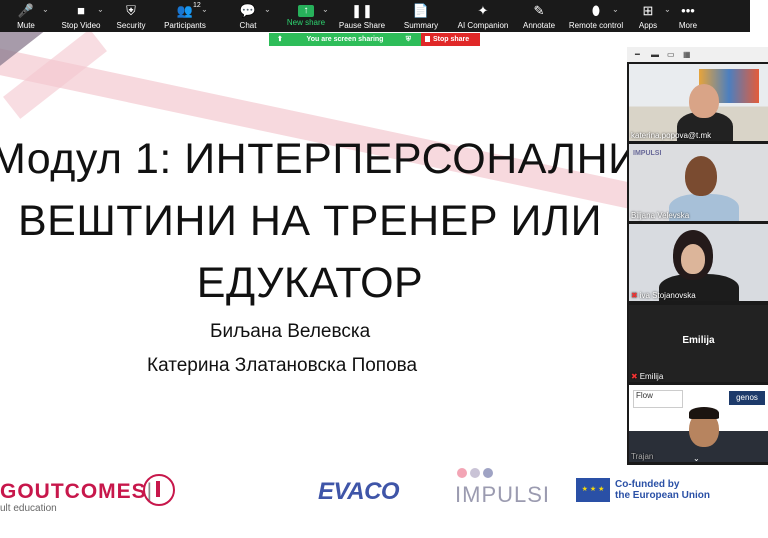 The width and height of the screenshot is (768, 538). Describe the element at coordinates (28, 508) in the screenshot. I see `goutcomes-logo-subtitle: ult education` at that location.